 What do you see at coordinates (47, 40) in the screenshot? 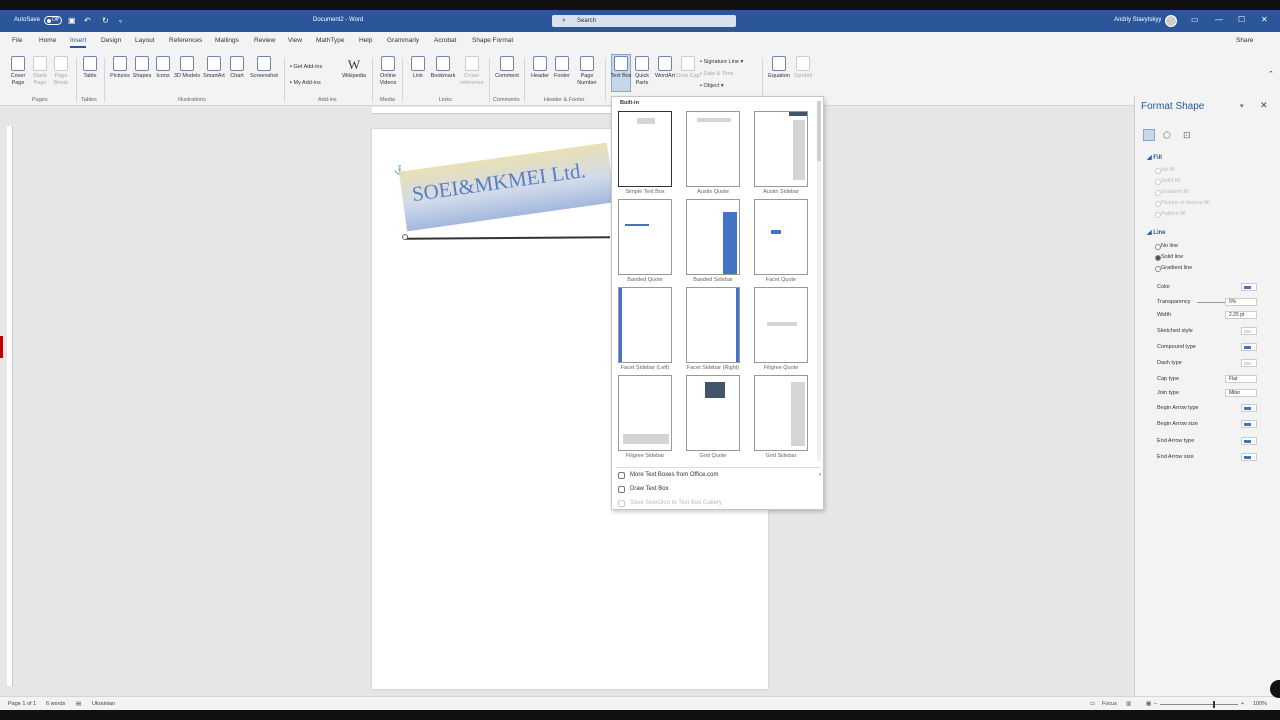
I see `tab-home: Home` at bounding box center [47, 40].